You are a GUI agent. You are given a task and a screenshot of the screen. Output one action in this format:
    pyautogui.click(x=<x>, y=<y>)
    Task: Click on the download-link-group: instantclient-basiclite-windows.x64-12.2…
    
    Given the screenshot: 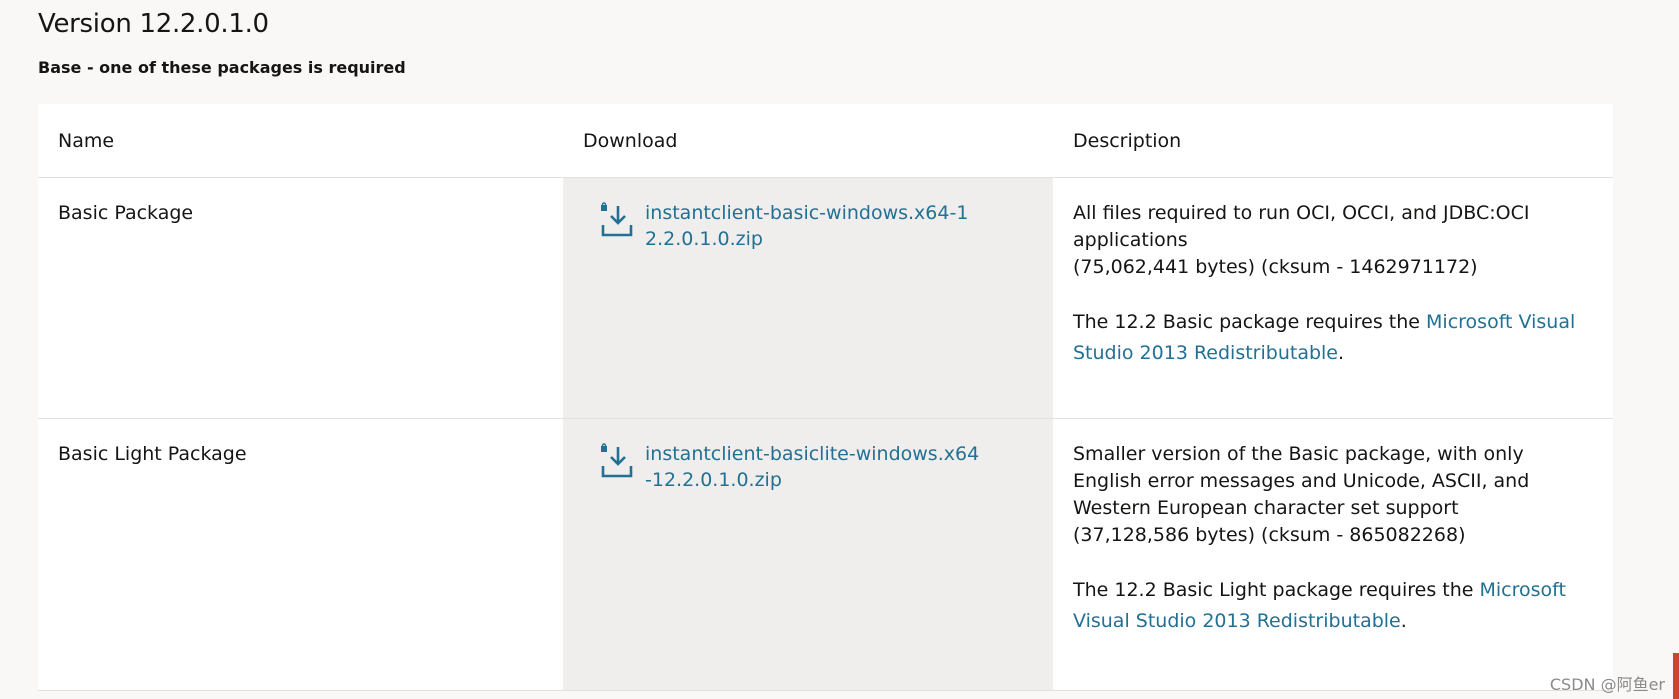 What is the action you would take?
    pyautogui.click(x=816, y=467)
    